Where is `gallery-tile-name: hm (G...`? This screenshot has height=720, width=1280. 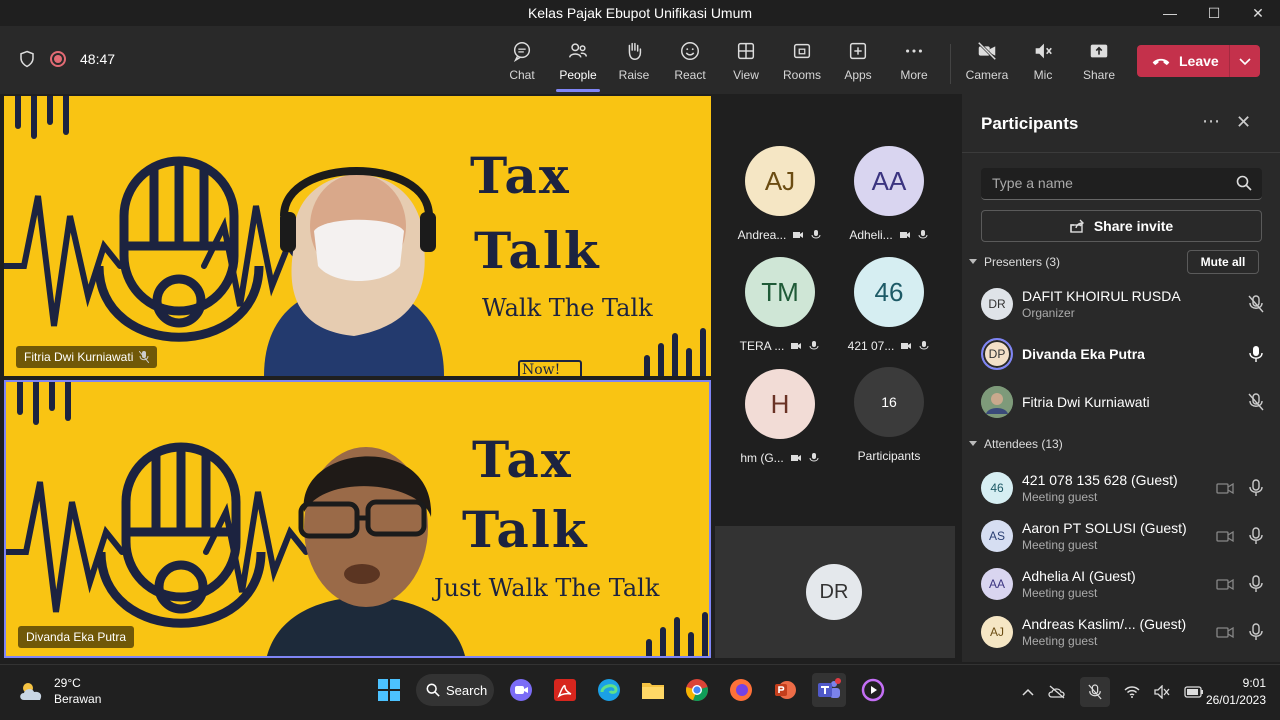 gallery-tile-name: hm (G... is located at coordinates (762, 458).